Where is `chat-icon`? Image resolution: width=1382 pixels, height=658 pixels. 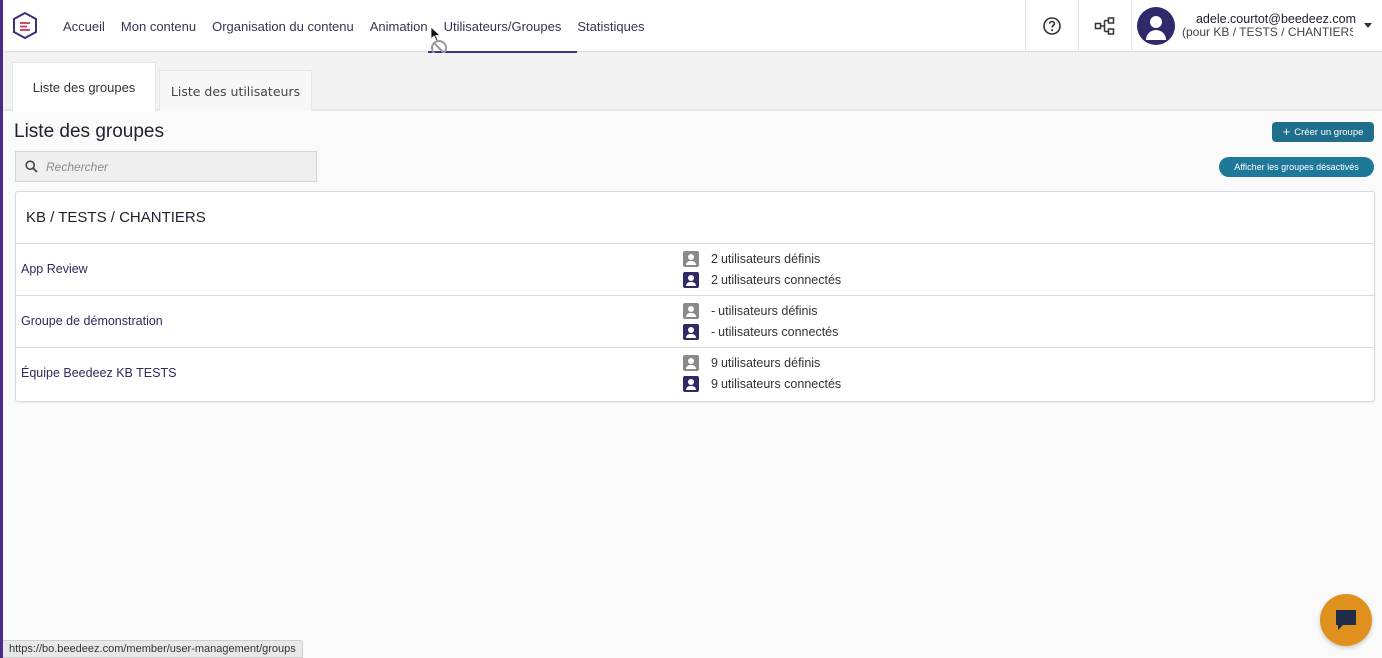 chat-icon is located at coordinates (1346, 620).